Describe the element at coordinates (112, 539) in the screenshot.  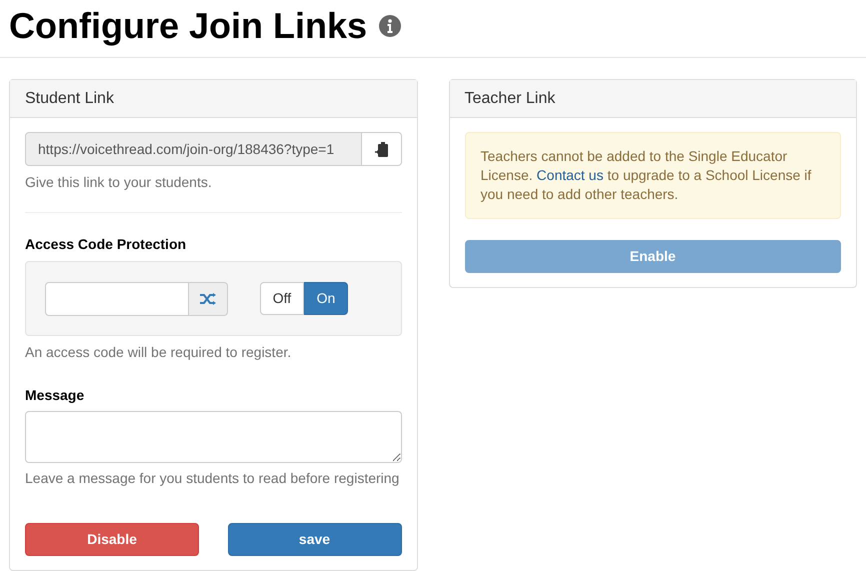
I see `disable-button: Disable` at that location.